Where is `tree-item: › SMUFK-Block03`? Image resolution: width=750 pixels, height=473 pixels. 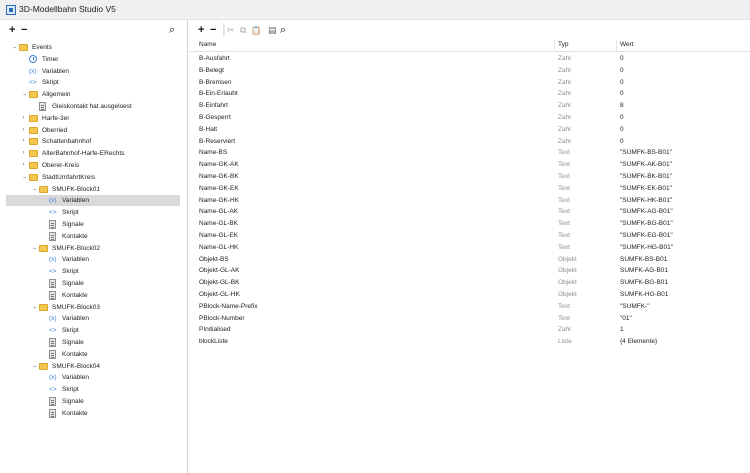 tree-item: › SMUFK-Block03 is located at coordinates (93, 307).